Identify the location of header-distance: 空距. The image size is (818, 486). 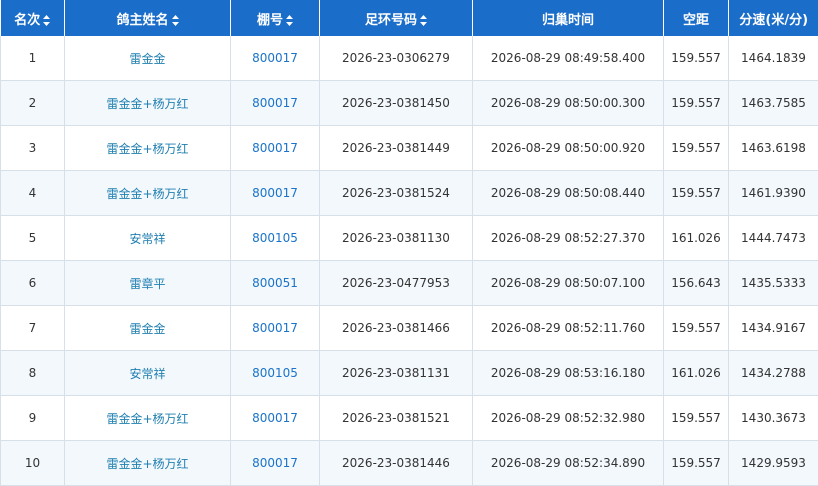
(696, 18).